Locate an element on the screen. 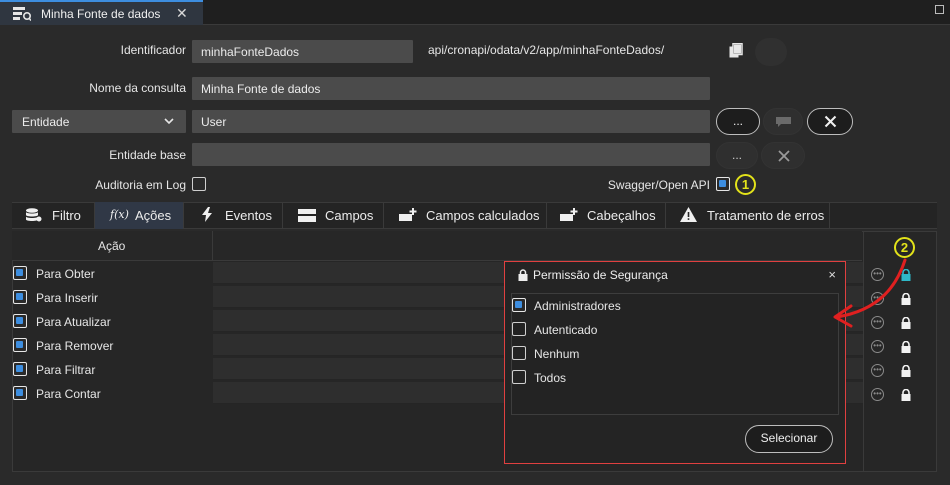 Image resolution: width=950 pixels, height=485 pixels. permission-checkbox-nenhum is located at coordinates (519, 353).